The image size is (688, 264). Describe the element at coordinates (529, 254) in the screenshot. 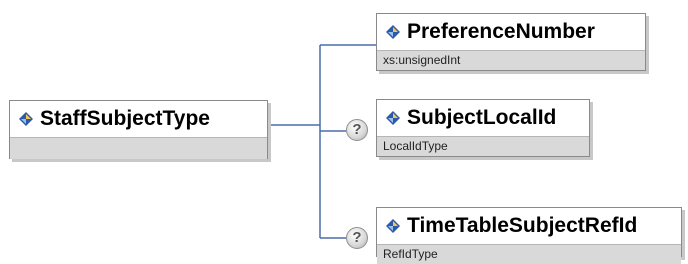

I see `element-type-label: RefIdType` at that location.